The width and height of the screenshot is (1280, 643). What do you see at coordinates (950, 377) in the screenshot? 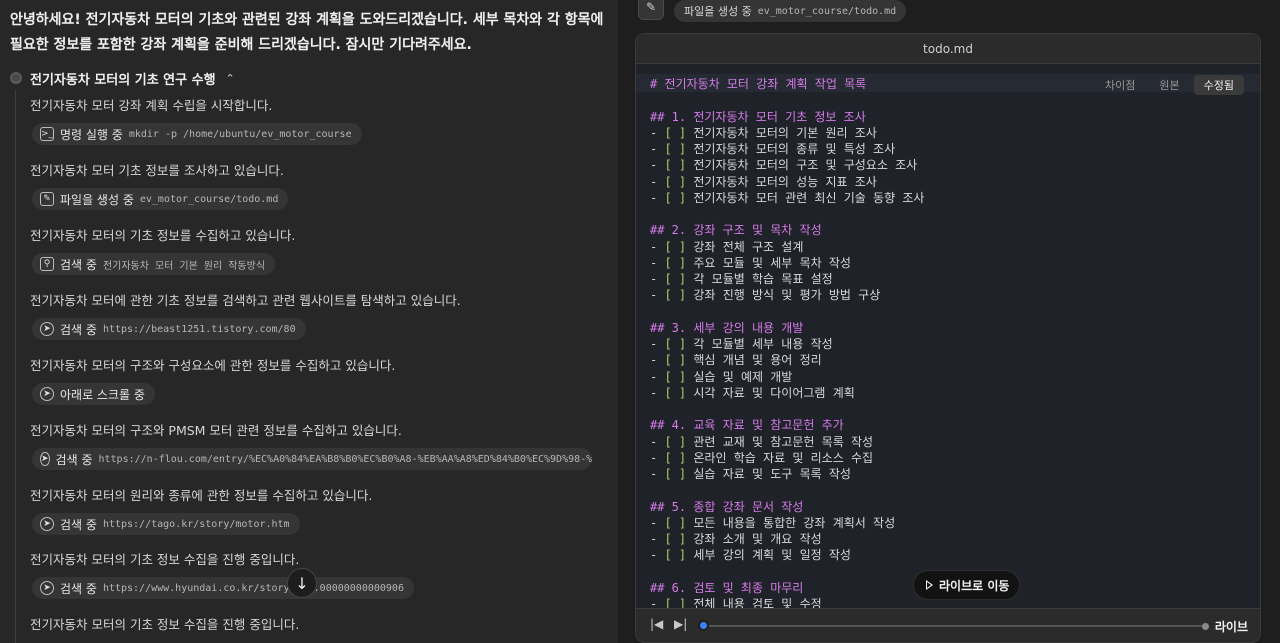
I see `todo-item-line: - [ ] 실습 및 예제 개발` at bounding box center [950, 377].